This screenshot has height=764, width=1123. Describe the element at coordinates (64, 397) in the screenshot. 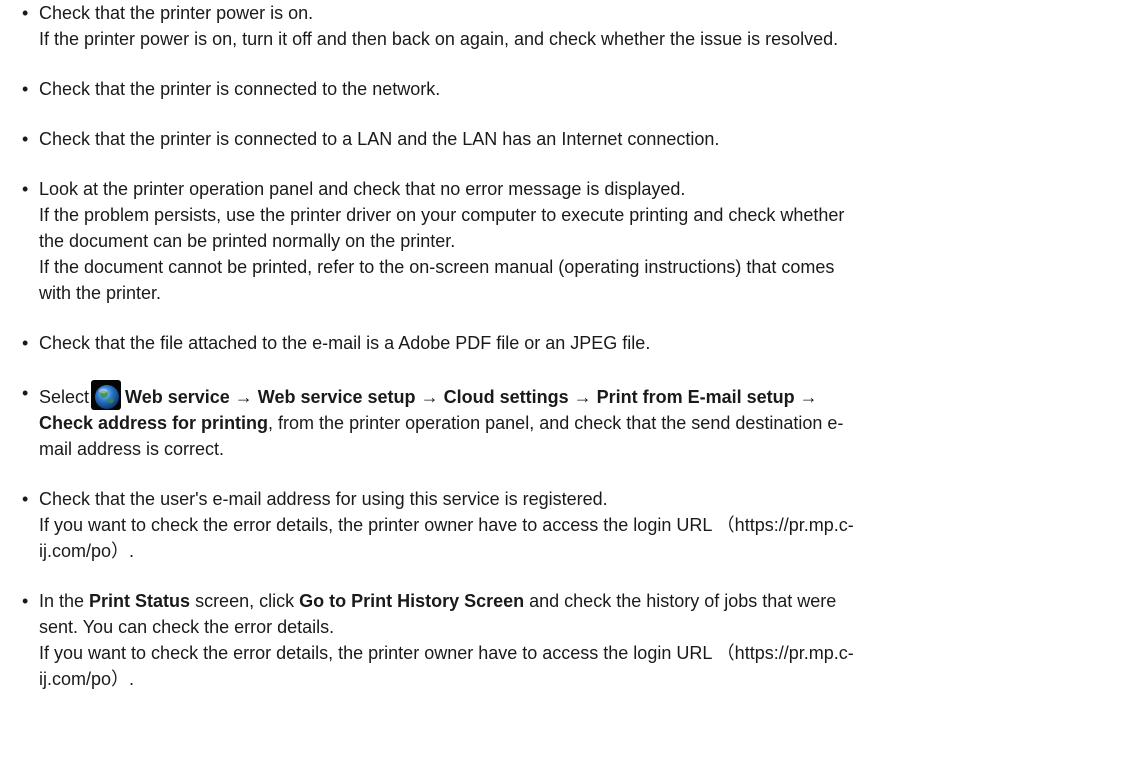

I see `select-prefix: Select` at that location.